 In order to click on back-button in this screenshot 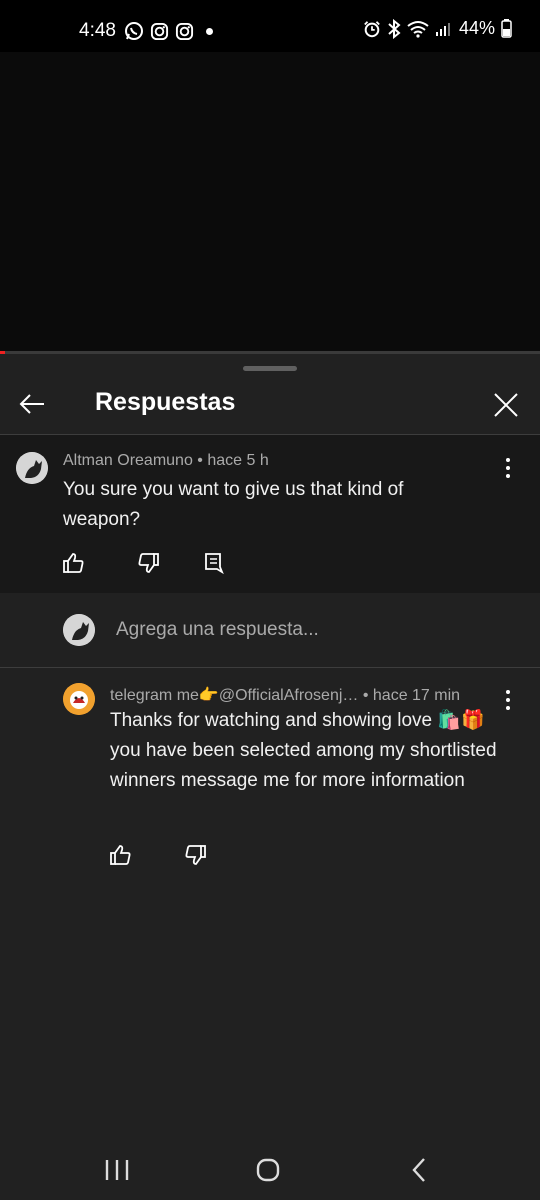, I will do `click(32, 404)`.